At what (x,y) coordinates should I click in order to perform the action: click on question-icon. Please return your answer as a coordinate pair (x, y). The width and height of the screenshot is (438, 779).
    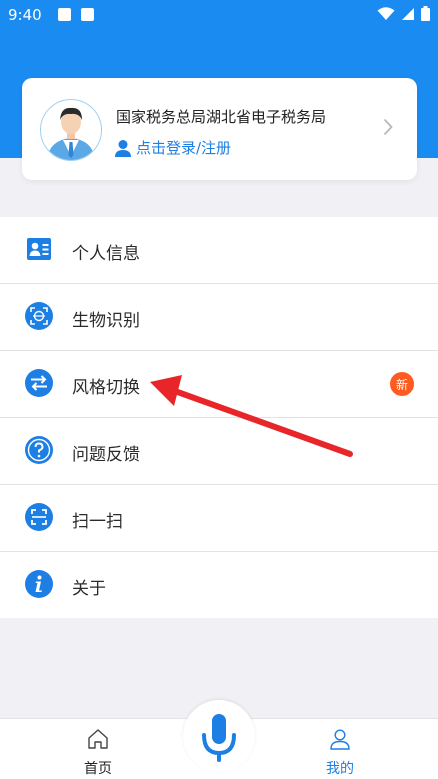
    Looking at the image, I should click on (39, 450).